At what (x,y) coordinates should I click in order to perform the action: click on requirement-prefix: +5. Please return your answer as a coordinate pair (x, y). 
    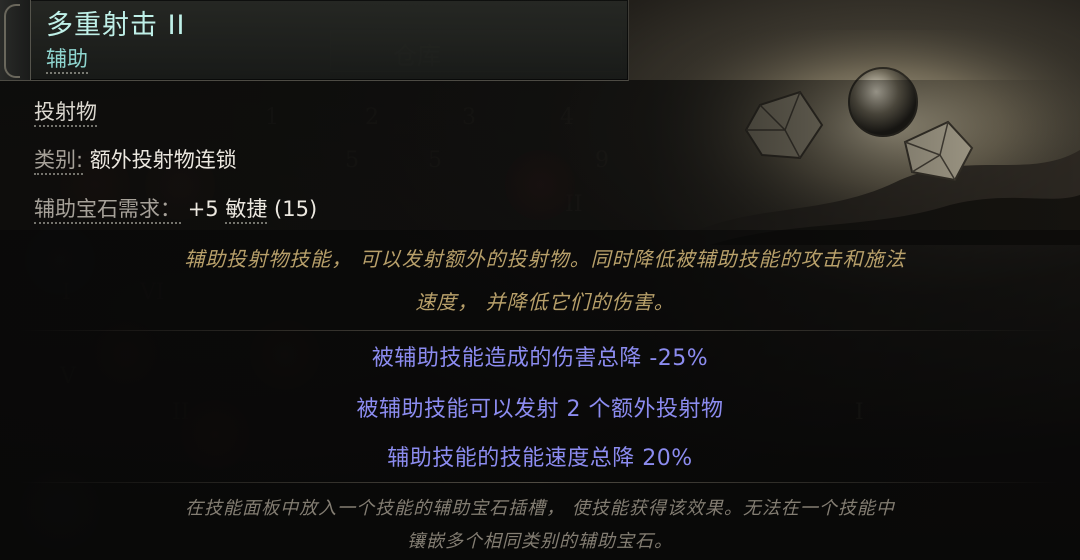
    Looking at the image, I should click on (203, 209).